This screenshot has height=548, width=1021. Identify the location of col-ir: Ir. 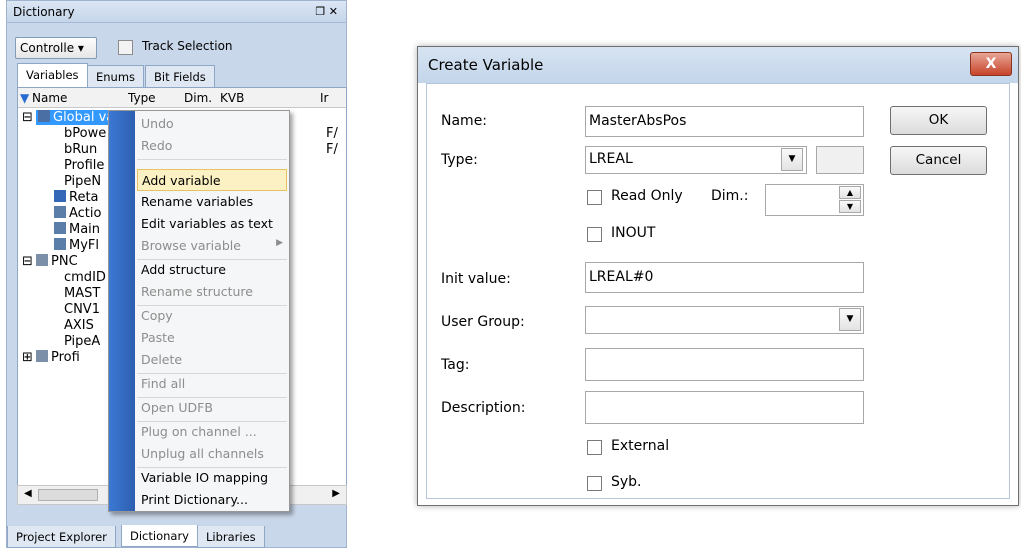
(324, 98).